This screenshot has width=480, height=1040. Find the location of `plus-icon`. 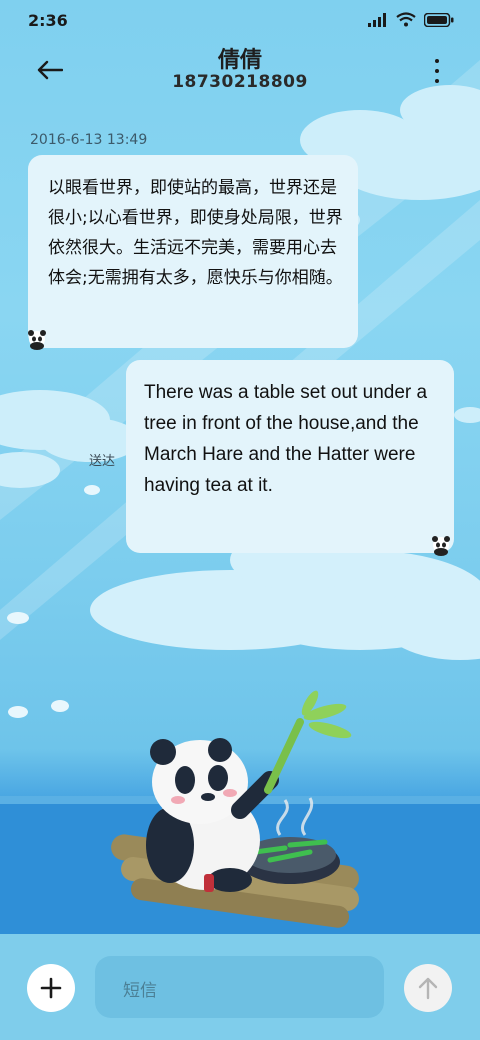

plus-icon is located at coordinates (51, 988).